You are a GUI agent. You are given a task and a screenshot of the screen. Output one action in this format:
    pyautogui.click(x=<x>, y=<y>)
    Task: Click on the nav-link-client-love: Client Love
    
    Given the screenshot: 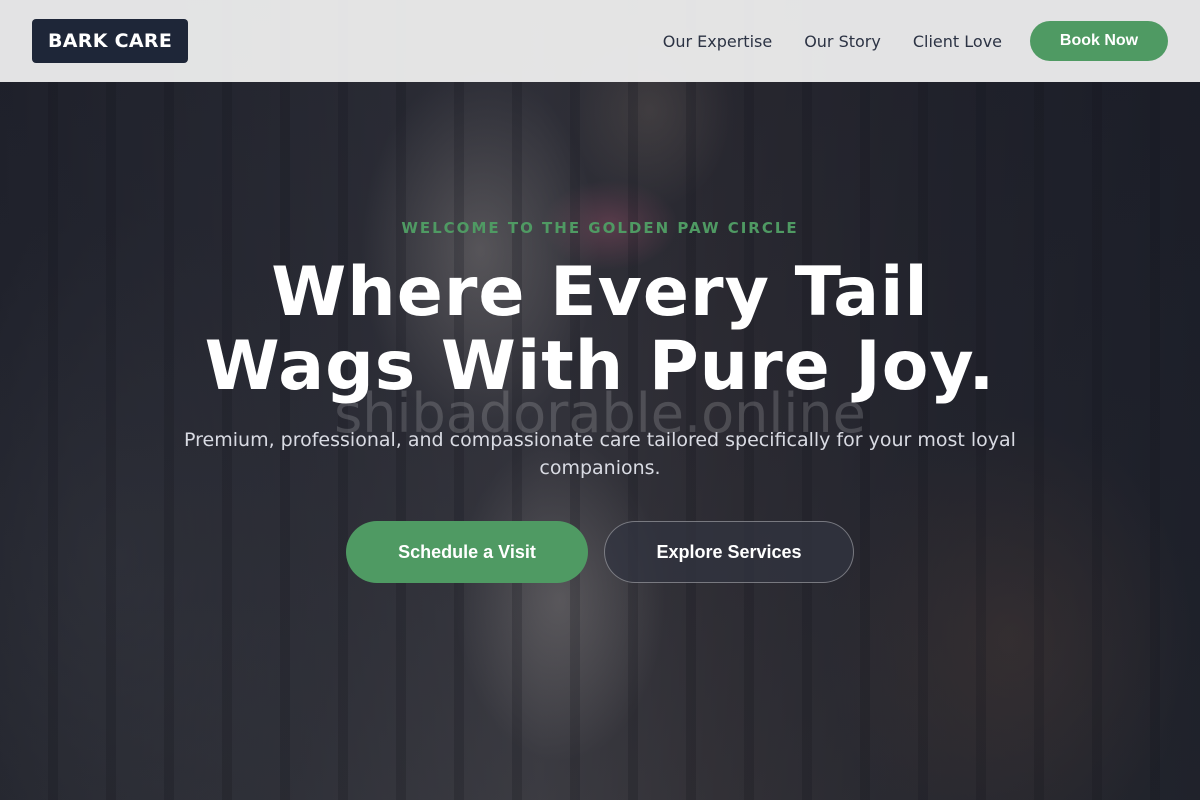 What is the action you would take?
    pyautogui.click(x=957, y=41)
    